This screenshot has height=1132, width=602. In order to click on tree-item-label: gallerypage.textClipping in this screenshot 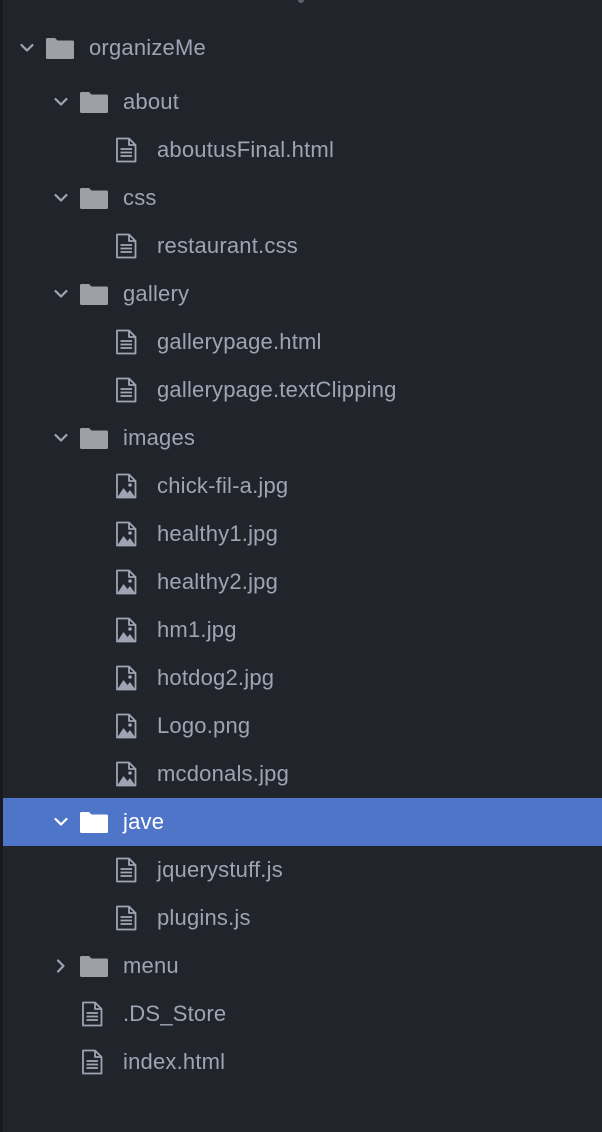, I will do `click(277, 389)`.